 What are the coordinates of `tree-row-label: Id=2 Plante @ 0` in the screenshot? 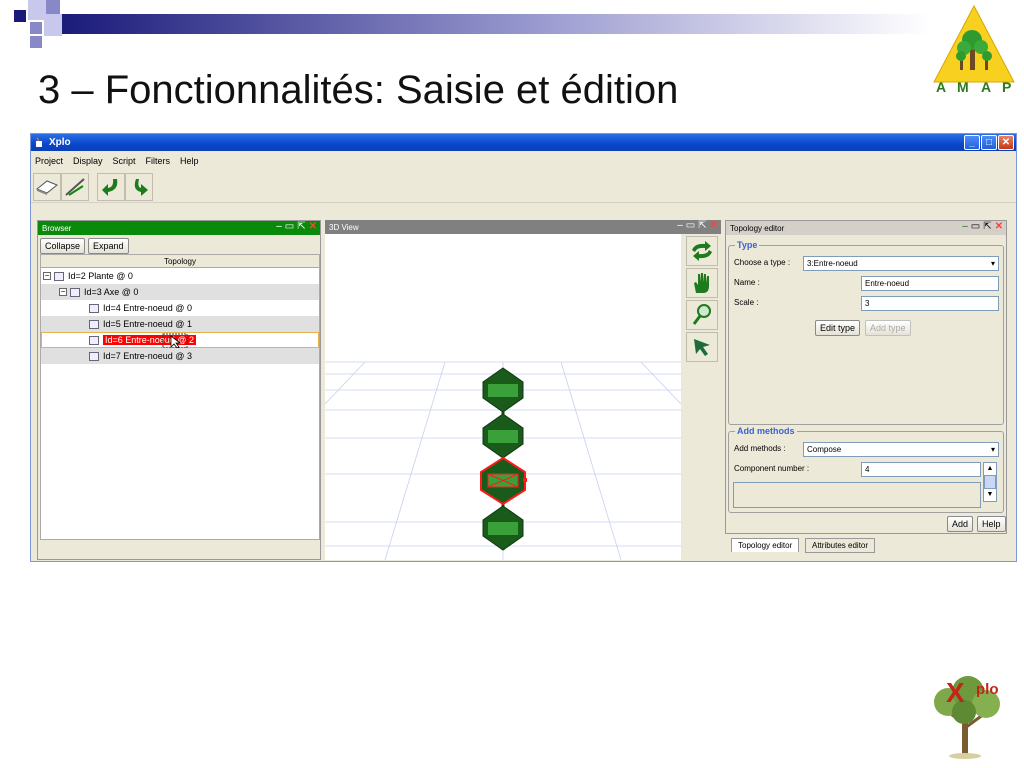 It's located at (100, 276).